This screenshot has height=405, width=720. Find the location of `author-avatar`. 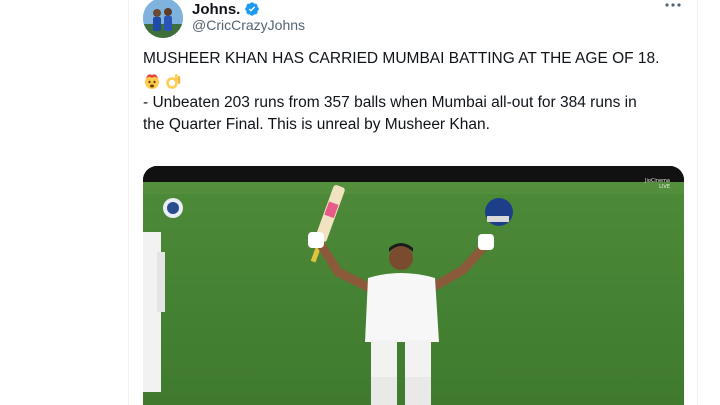

author-avatar is located at coordinates (163, 19).